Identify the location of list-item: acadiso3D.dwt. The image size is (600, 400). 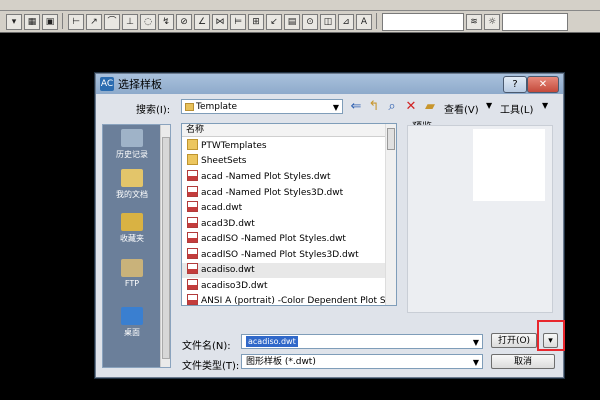
(283, 286).